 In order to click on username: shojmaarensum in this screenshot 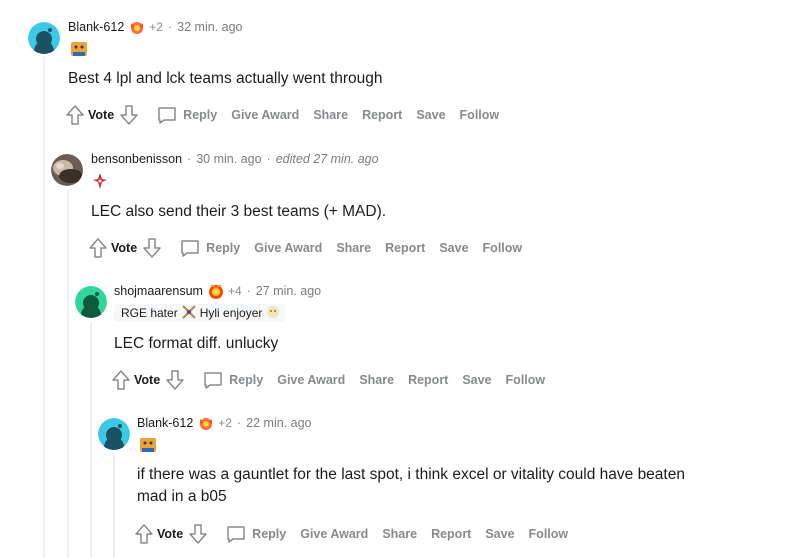, I will do `click(158, 291)`.